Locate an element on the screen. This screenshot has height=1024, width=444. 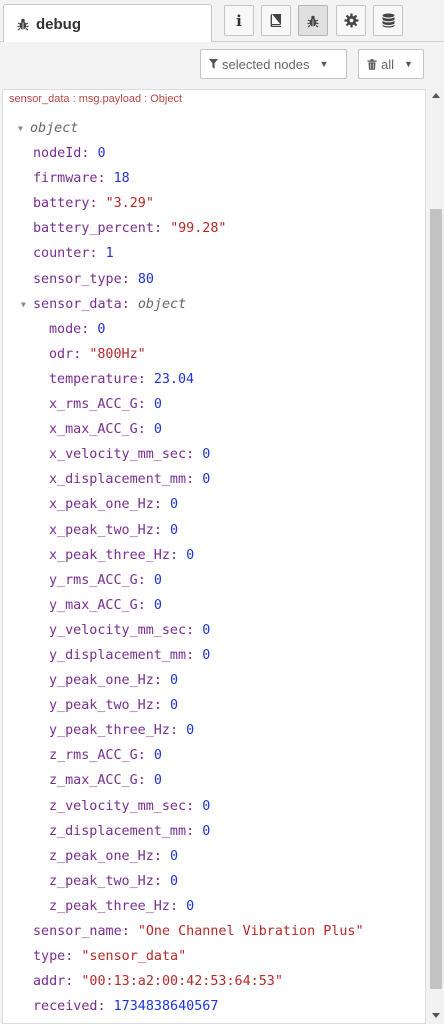
trash-icon is located at coordinates (372, 64).